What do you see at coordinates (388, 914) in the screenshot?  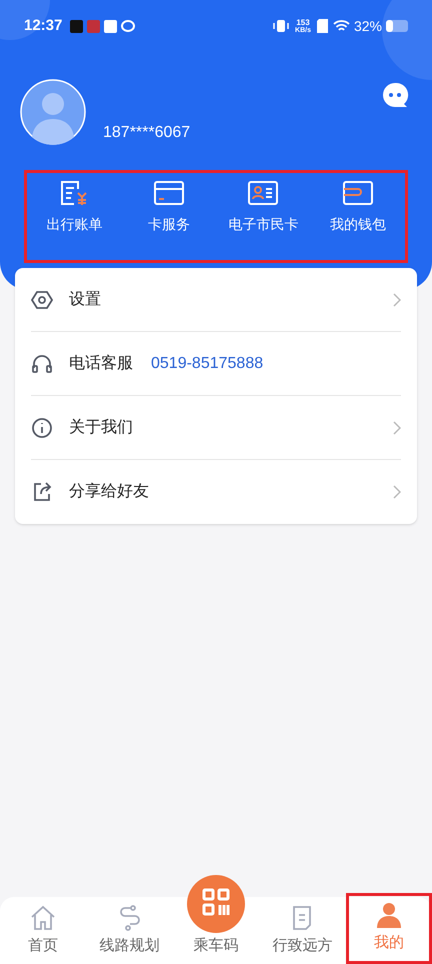 I see `person-icon` at bounding box center [388, 914].